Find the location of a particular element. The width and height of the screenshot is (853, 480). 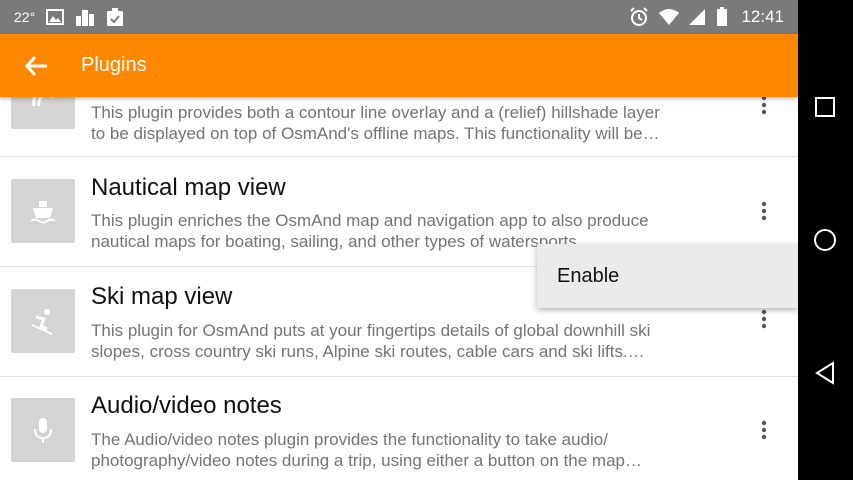

microphone-icon is located at coordinates (43, 430).